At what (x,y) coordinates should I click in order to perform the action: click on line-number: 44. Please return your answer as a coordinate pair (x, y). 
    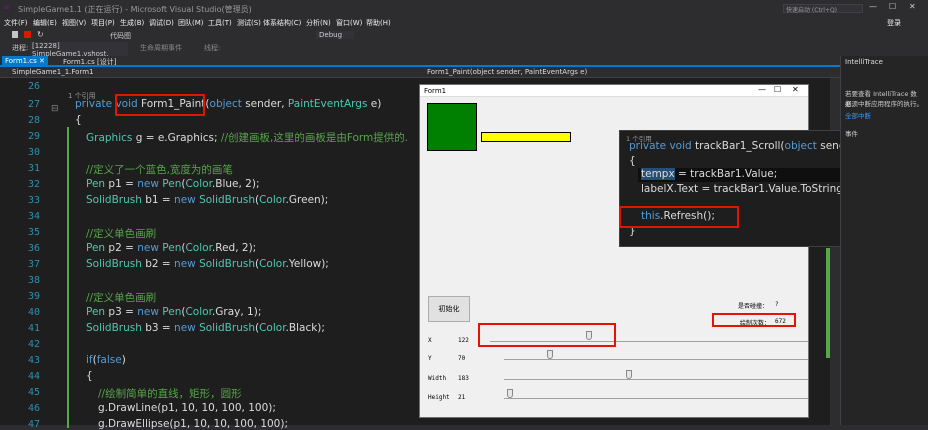
    Looking at the image, I should click on (33, 376).